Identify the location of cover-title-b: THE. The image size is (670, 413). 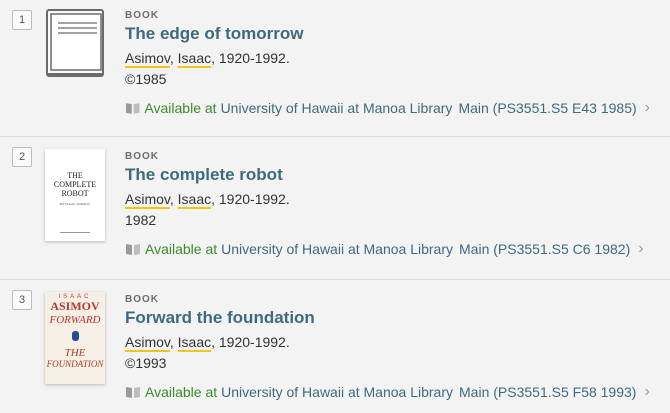
(75, 353).